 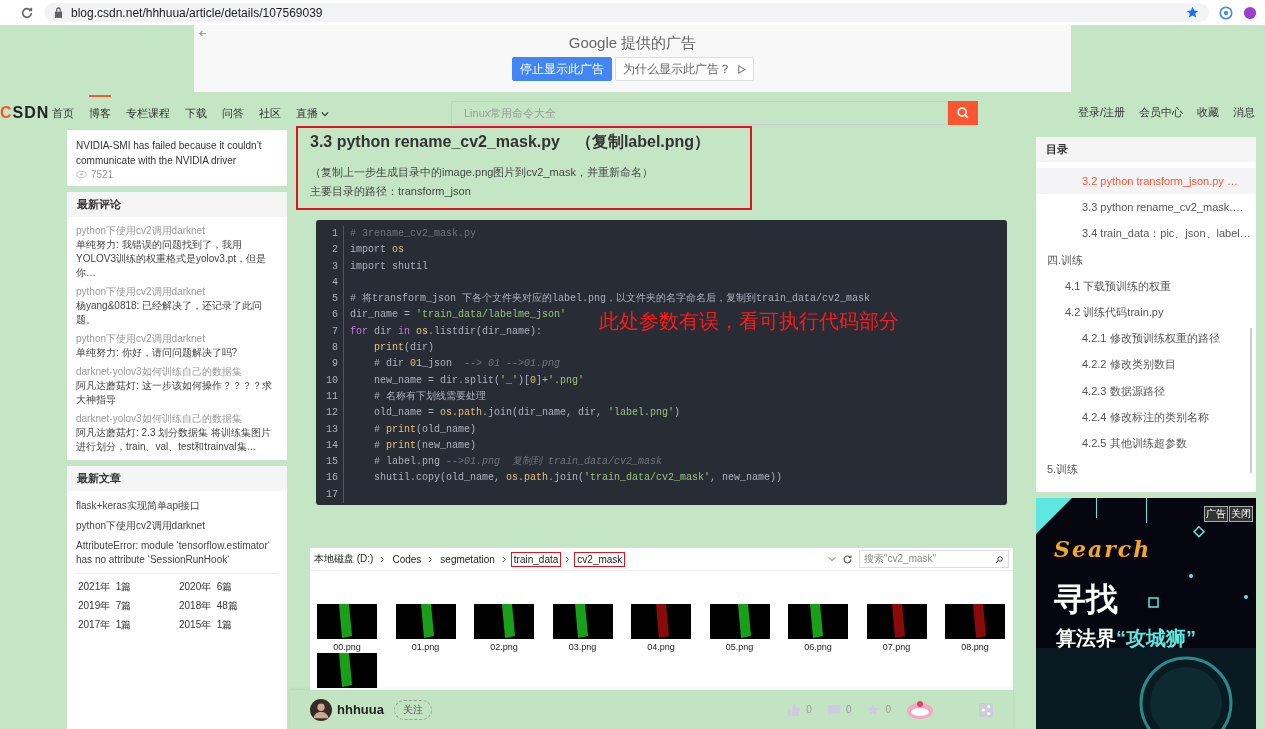 I want to click on archive-link: 2019年 7篇, so click(x=126, y=606).